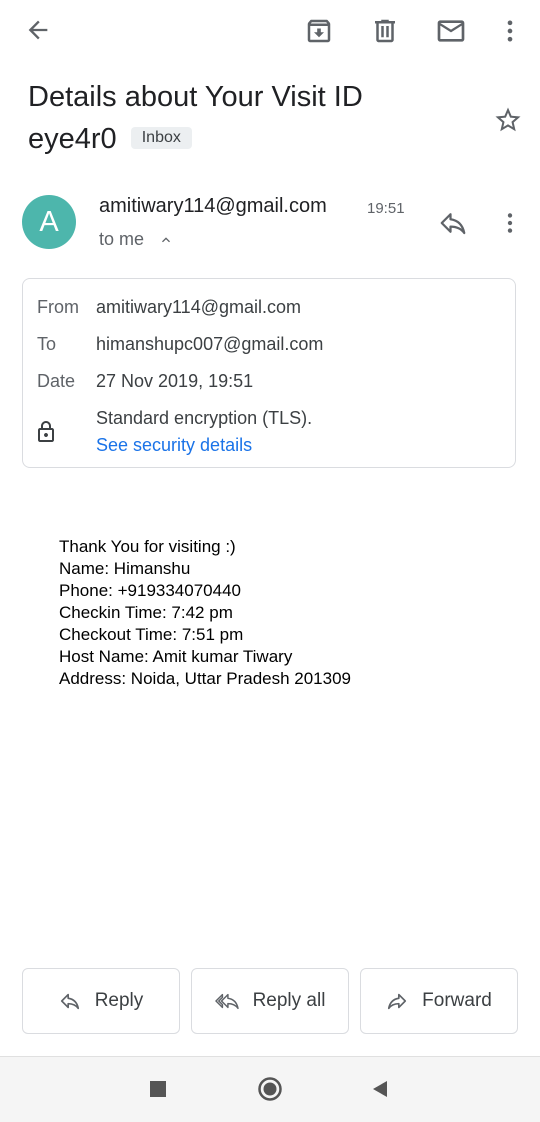 This screenshot has width=540, height=1122. What do you see at coordinates (289, 1000) in the screenshot?
I see `reply-all-label: Reply all` at bounding box center [289, 1000].